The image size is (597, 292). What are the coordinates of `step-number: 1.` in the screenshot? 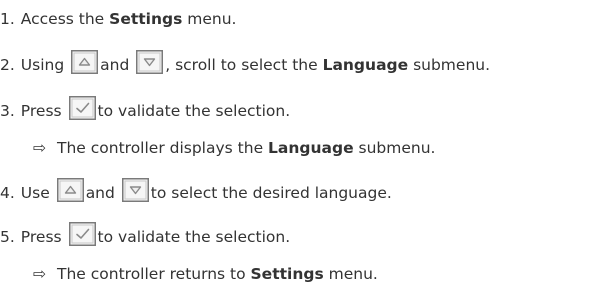 It's located at (7, 19).